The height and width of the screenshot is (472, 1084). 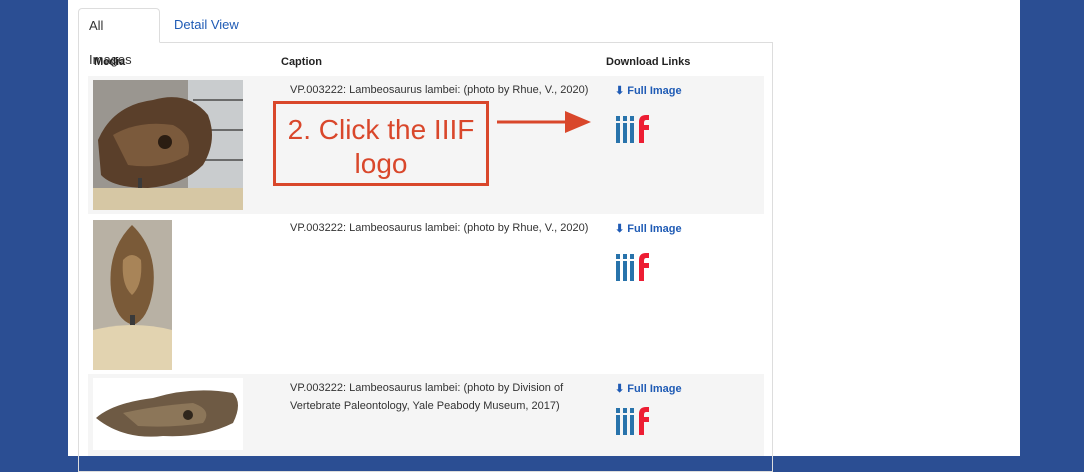 I want to click on tab-detail-view: Detail View, so click(x=206, y=25).